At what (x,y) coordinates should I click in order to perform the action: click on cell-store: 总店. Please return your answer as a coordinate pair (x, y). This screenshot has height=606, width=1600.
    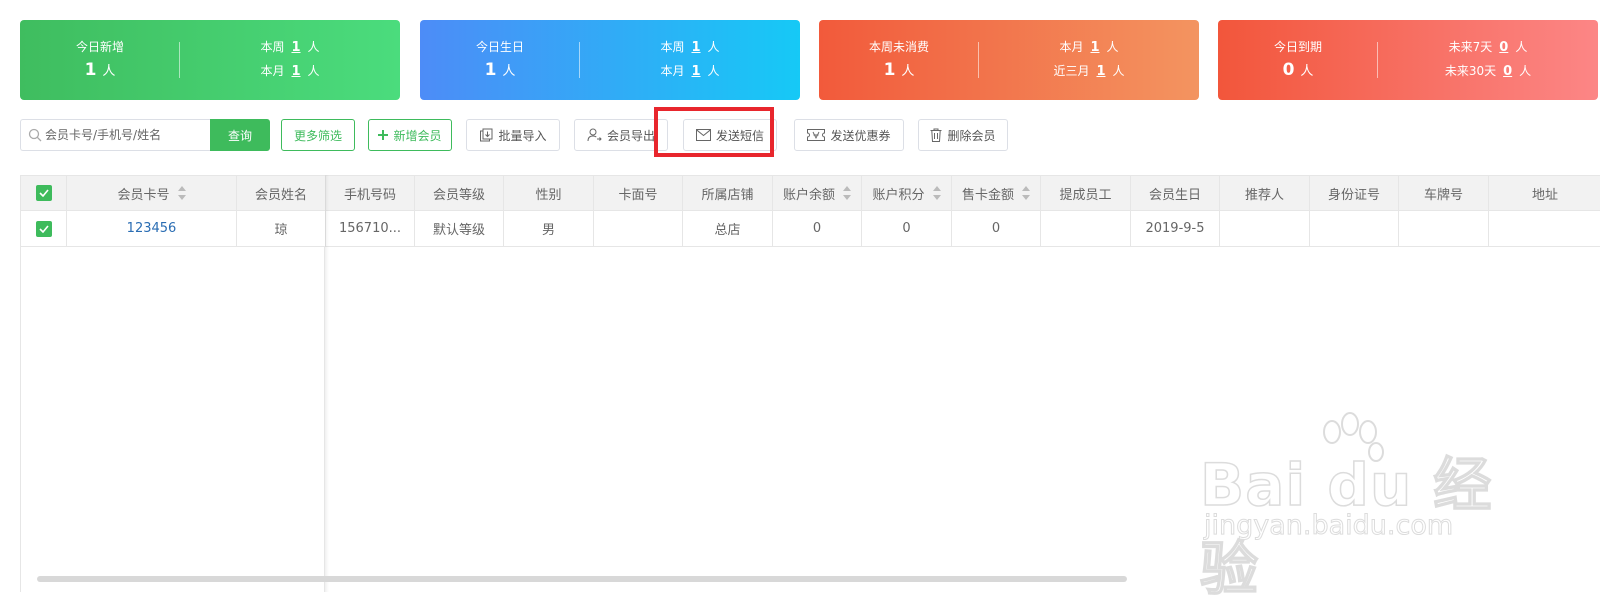
    Looking at the image, I should click on (728, 228).